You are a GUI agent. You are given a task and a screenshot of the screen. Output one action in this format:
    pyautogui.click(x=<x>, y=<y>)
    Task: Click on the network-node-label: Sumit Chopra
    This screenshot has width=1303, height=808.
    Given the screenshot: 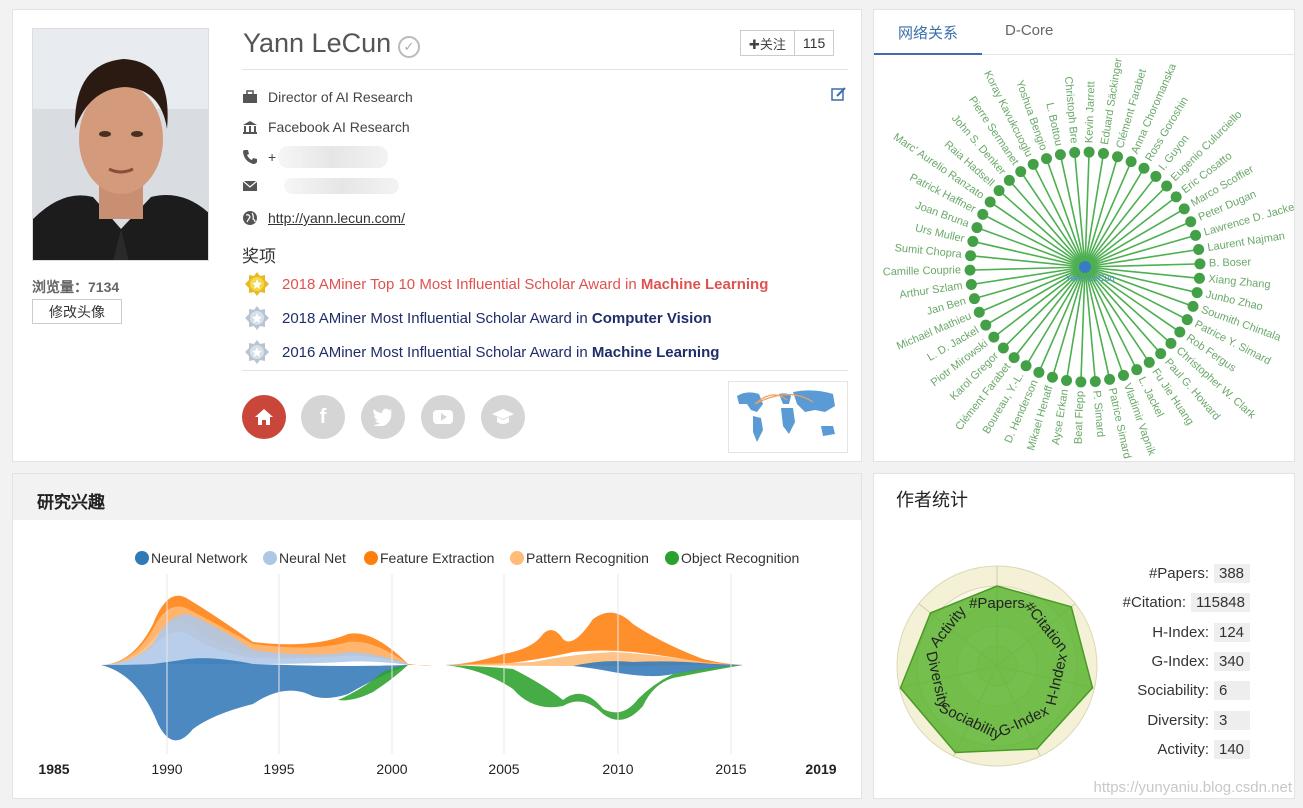 What is the action you would take?
    pyautogui.click(x=928, y=251)
    